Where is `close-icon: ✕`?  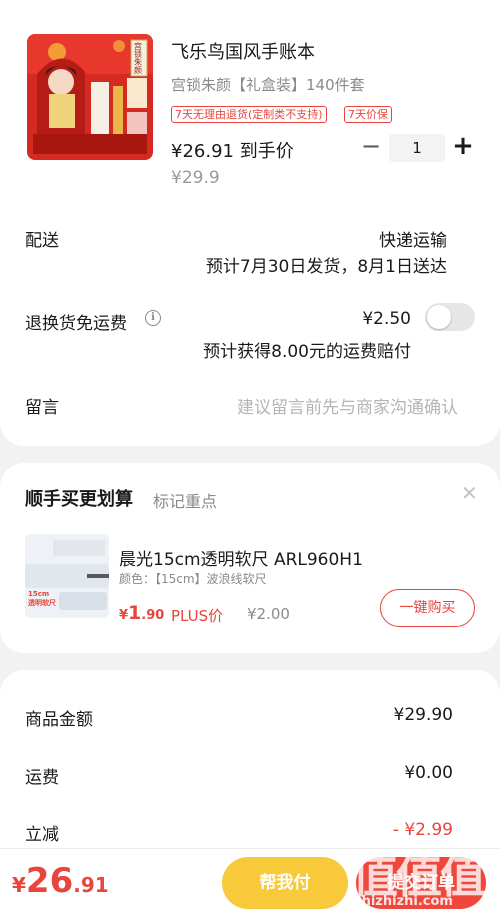 close-icon: ✕ is located at coordinates (469, 493).